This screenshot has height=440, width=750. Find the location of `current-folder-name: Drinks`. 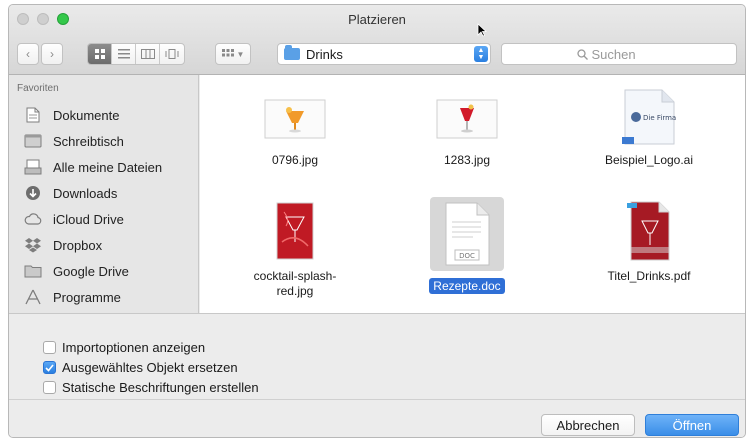

current-folder-name: Drinks is located at coordinates (324, 54).